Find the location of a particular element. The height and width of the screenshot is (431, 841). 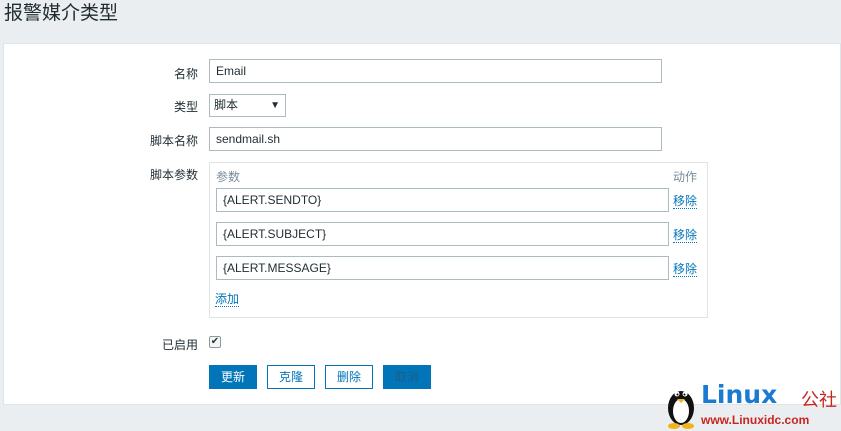

param-input-sendto: {ALERT.SENDTO} is located at coordinates (442, 200).